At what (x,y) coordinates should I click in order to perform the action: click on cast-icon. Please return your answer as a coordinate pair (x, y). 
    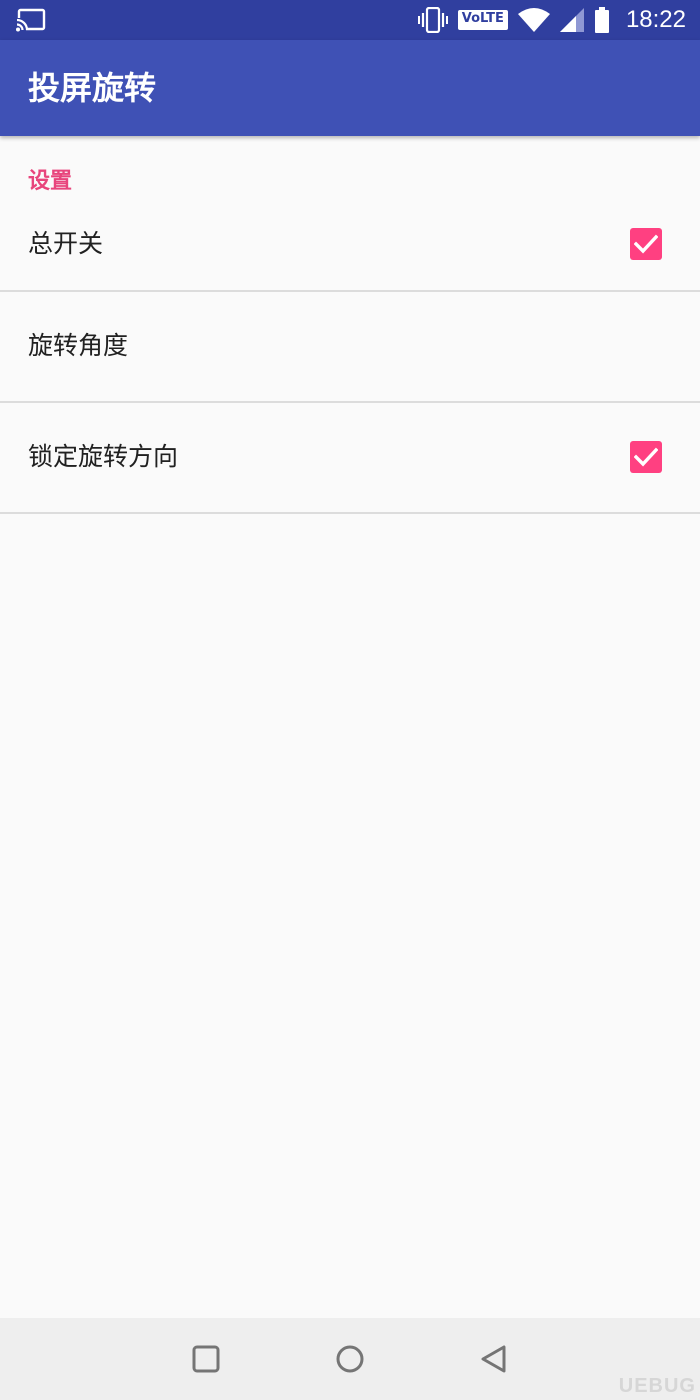
    Looking at the image, I should click on (31, 20).